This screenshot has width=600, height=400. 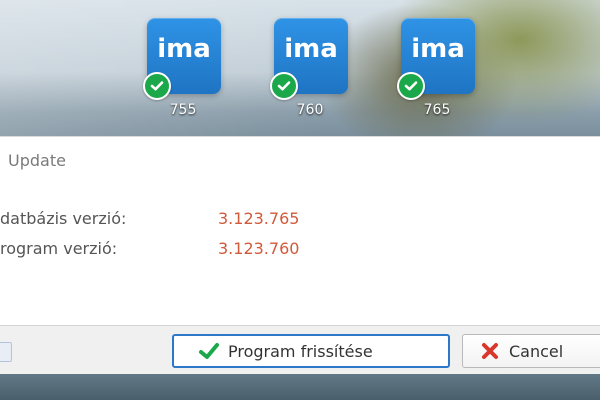 What do you see at coordinates (63, 218) in the screenshot?
I see `database-version-label: datbázis verzió:` at bounding box center [63, 218].